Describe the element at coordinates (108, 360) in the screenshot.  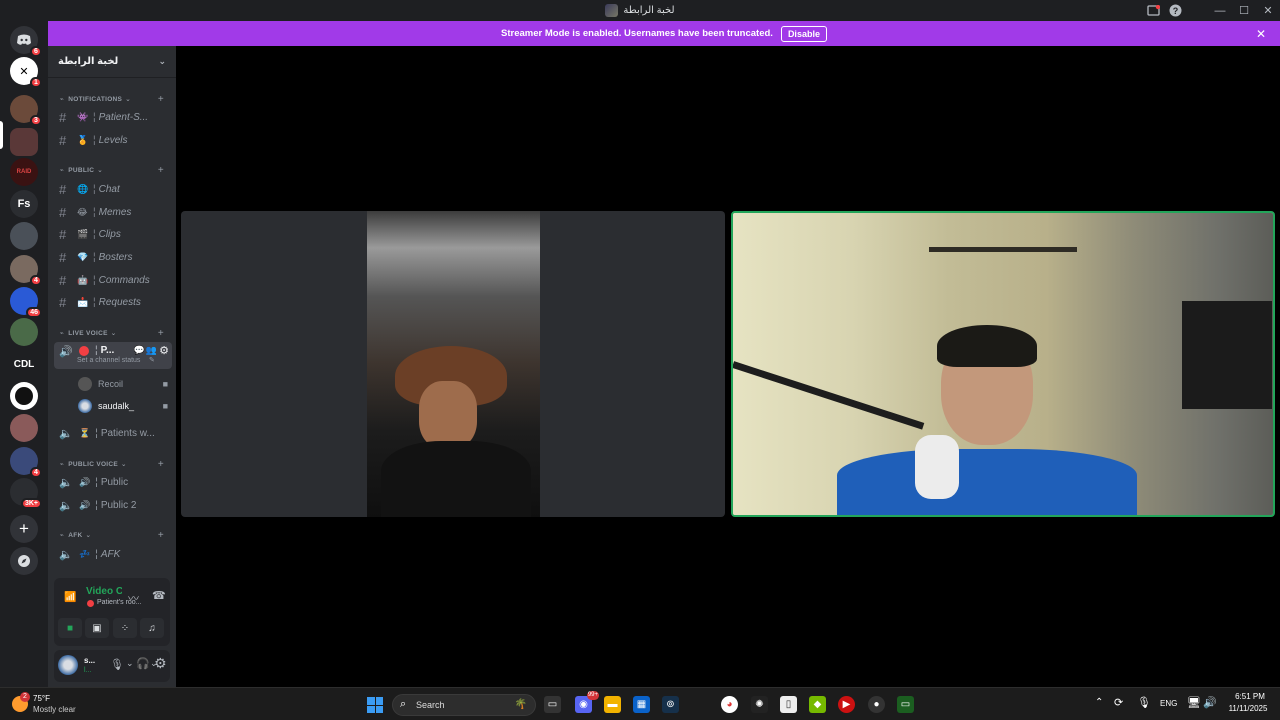
I see `channel-status-hint: Set a channel status` at that location.